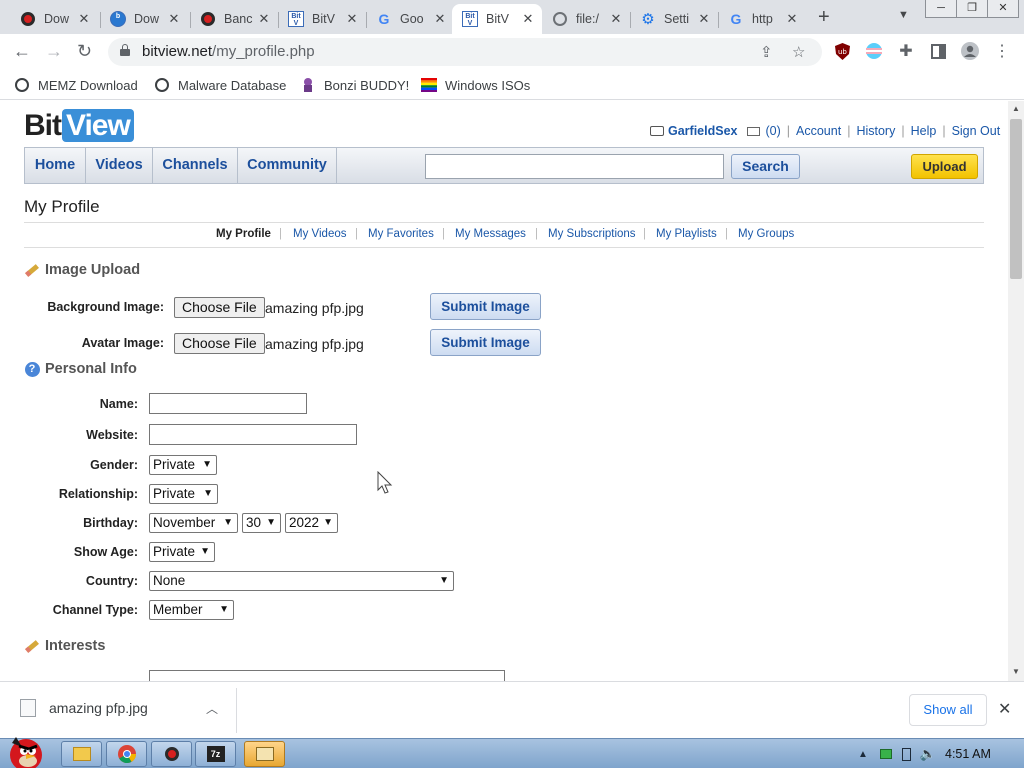  What do you see at coordinates (948, 710) in the screenshot?
I see `show-all-button: Show all` at bounding box center [948, 710].